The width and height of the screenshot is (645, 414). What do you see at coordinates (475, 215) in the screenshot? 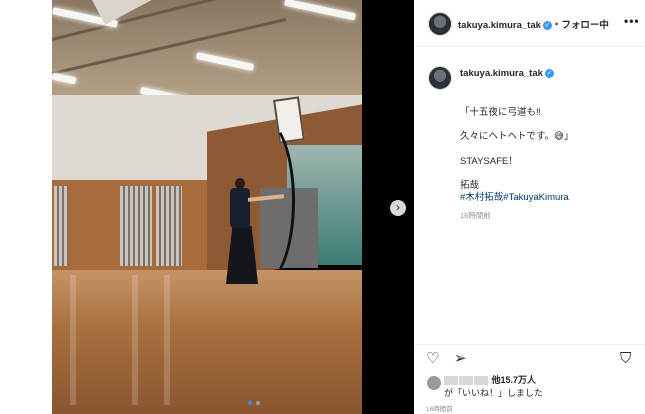
I see `caption-time: 16時間前` at bounding box center [475, 215].